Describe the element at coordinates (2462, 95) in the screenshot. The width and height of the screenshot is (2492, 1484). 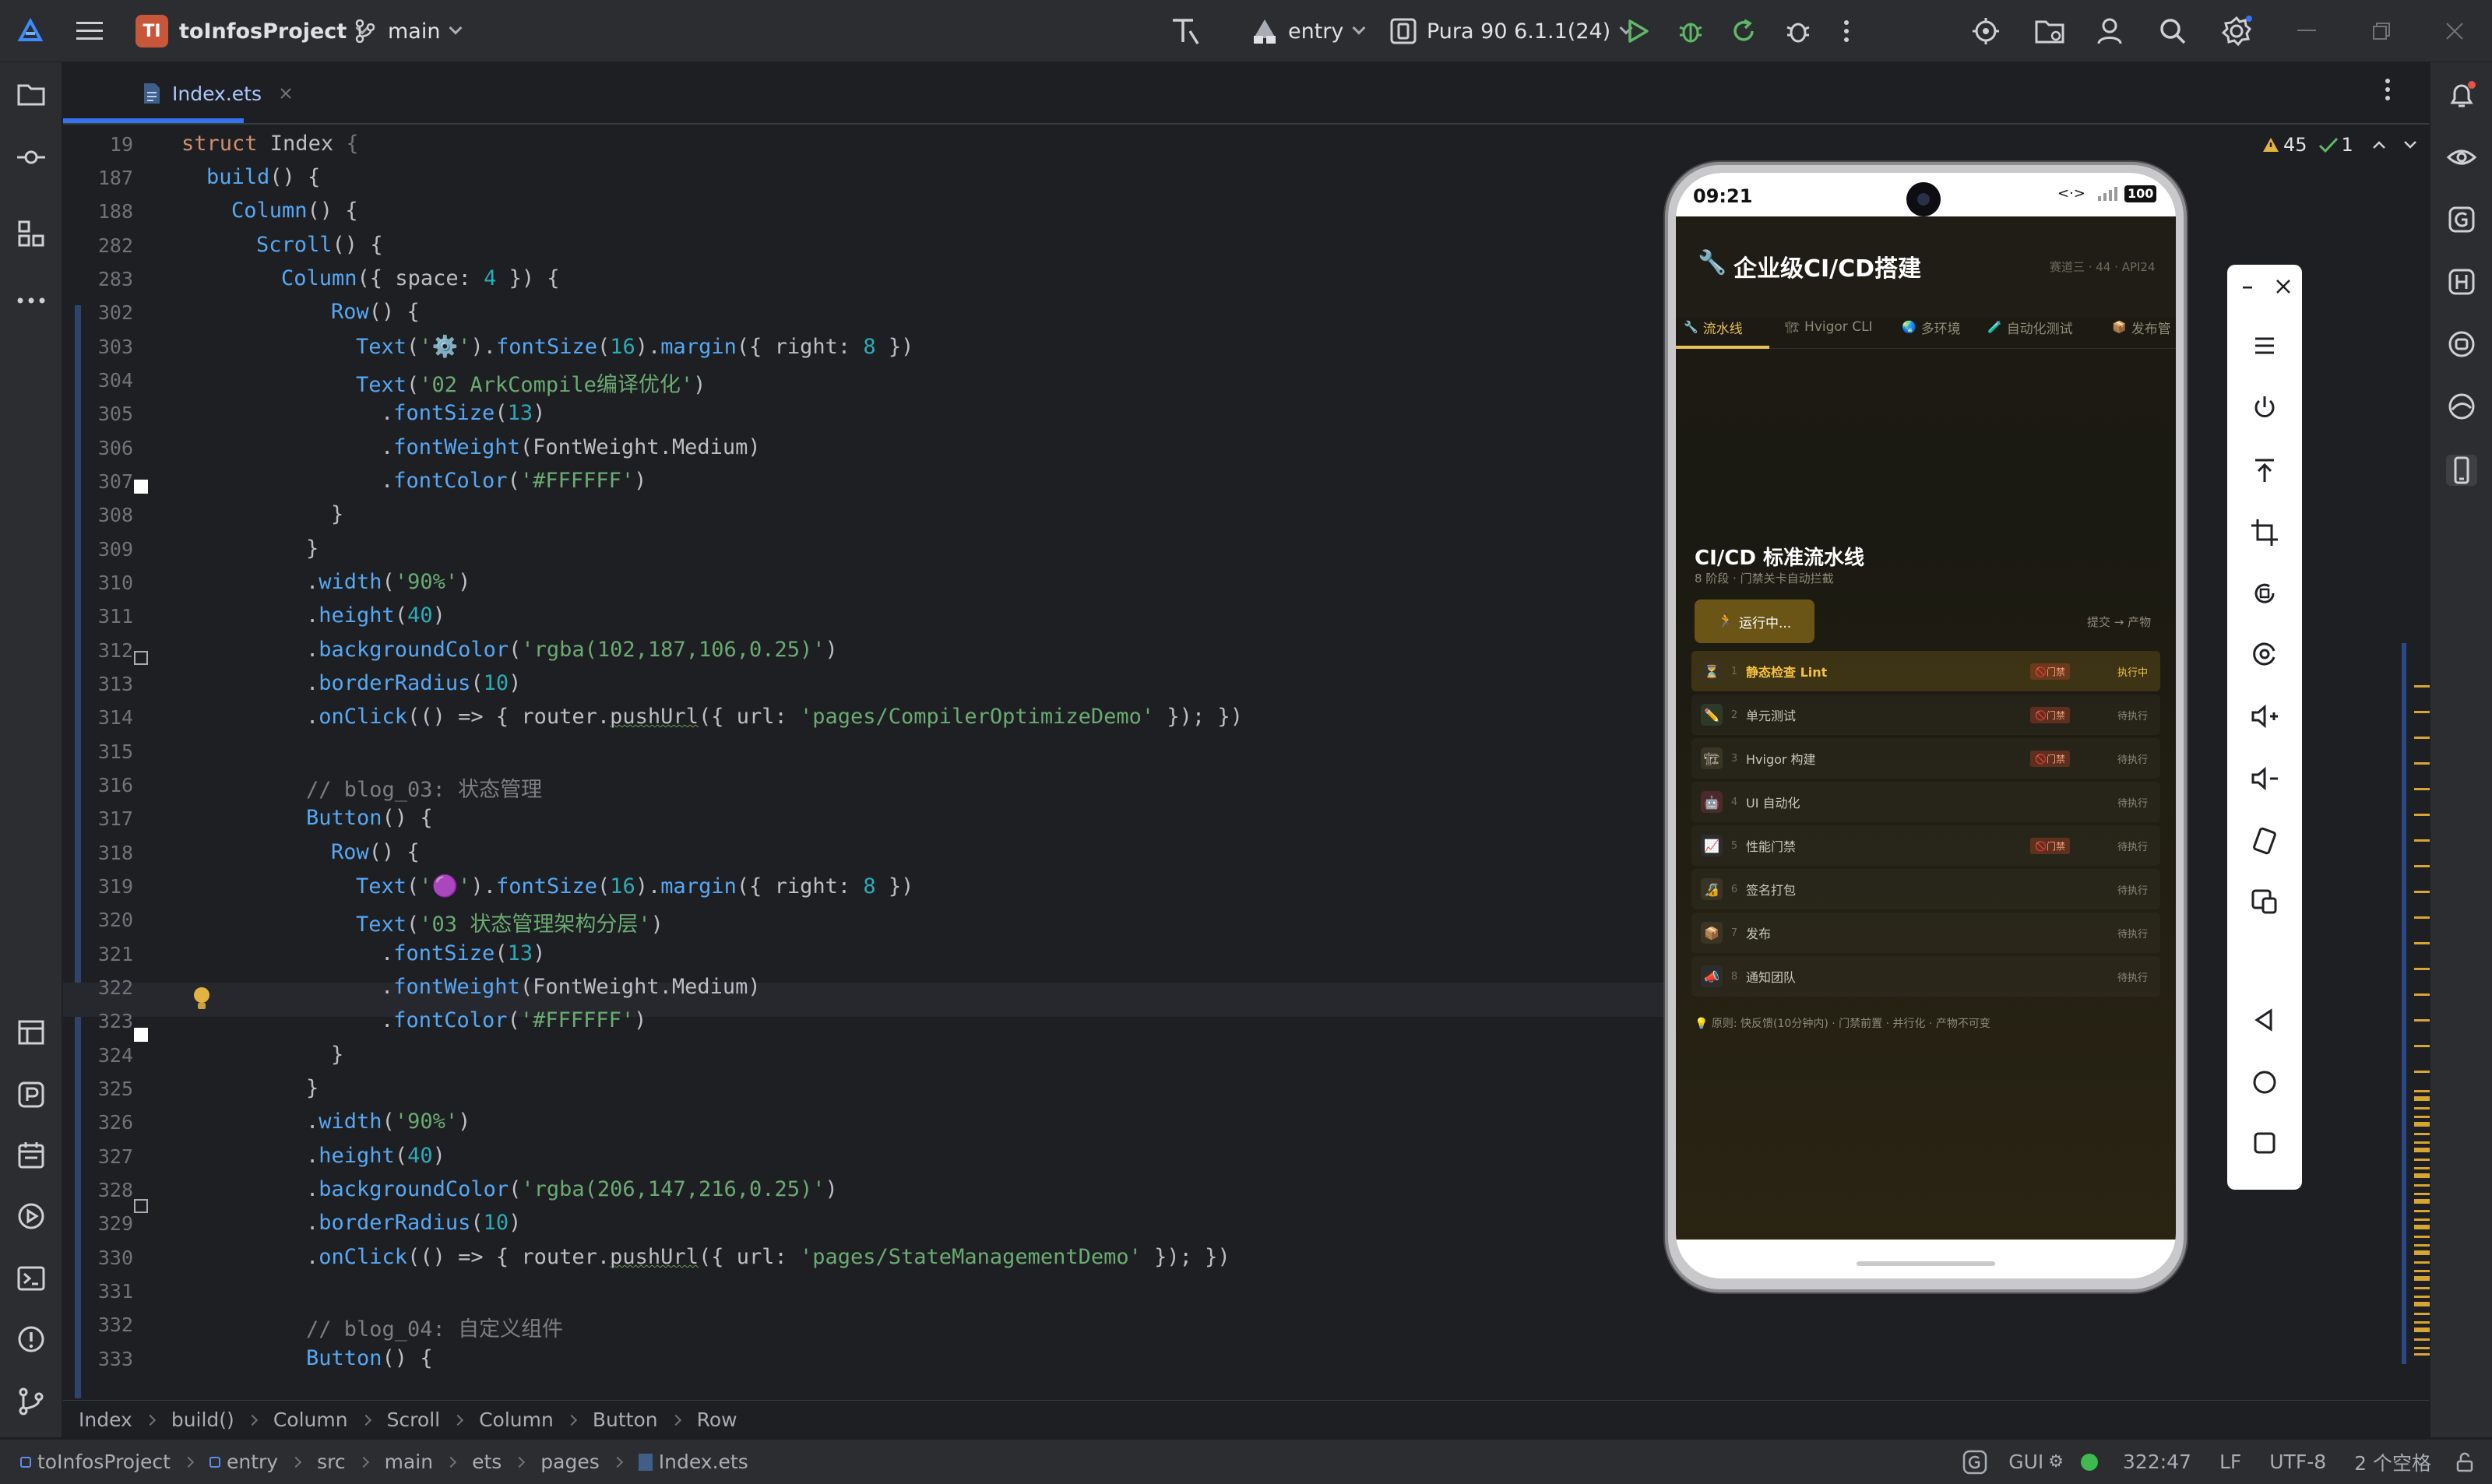
I see `notifications-icon` at that location.